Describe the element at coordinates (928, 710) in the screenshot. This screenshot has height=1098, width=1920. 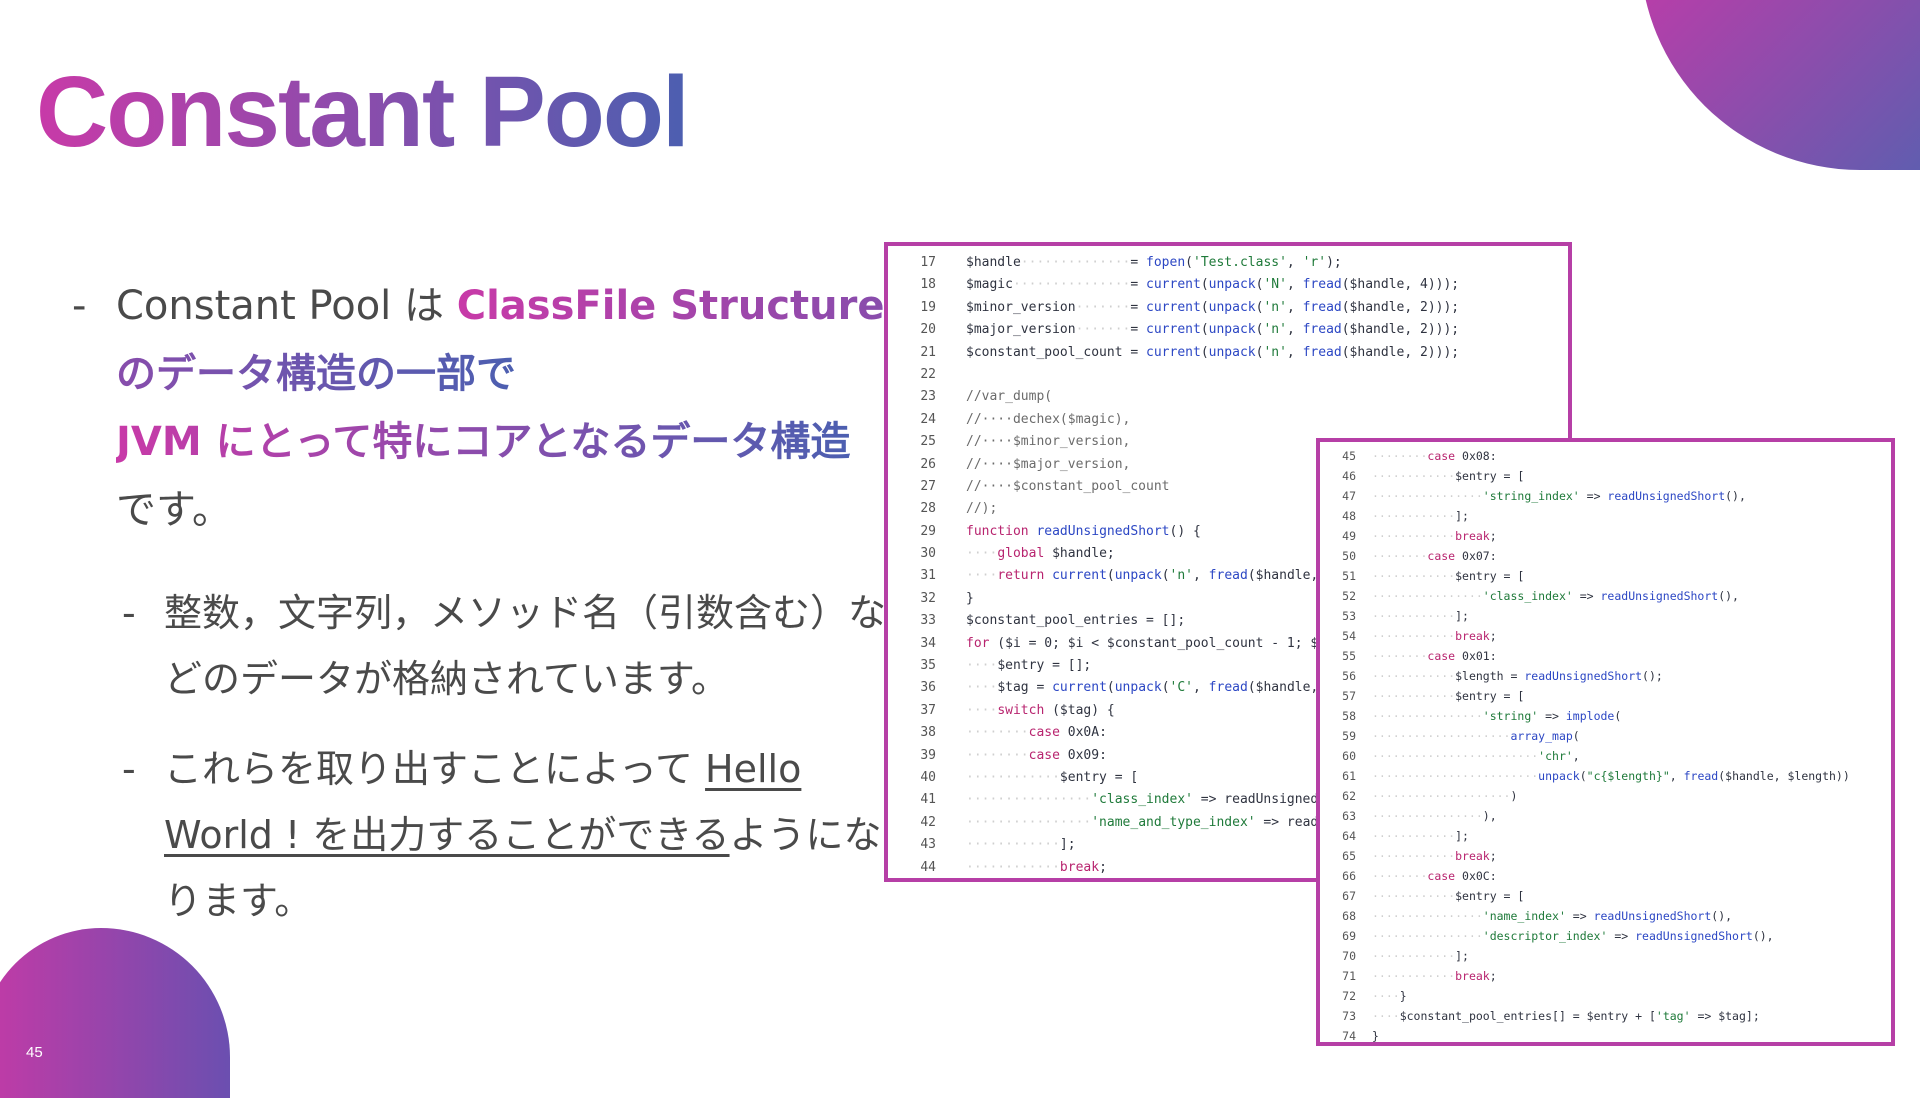
I see `line-number: 37` at that location.